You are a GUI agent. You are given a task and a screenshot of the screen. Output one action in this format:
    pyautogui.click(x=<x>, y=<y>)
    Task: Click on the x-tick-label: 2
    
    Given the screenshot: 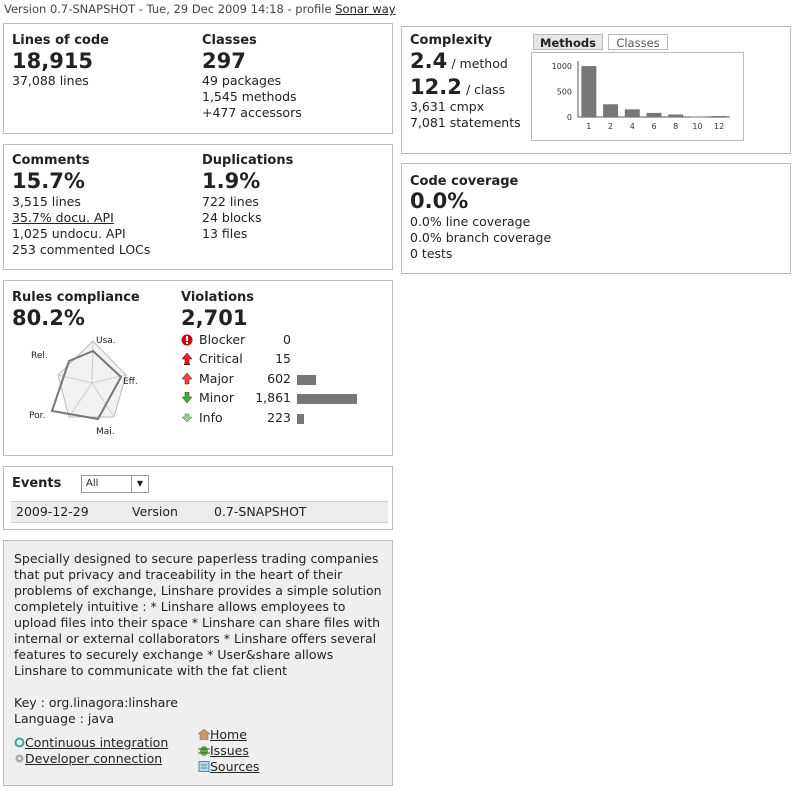 What is the action you would take?
    pyautogui.click(x=610, y=126)
    